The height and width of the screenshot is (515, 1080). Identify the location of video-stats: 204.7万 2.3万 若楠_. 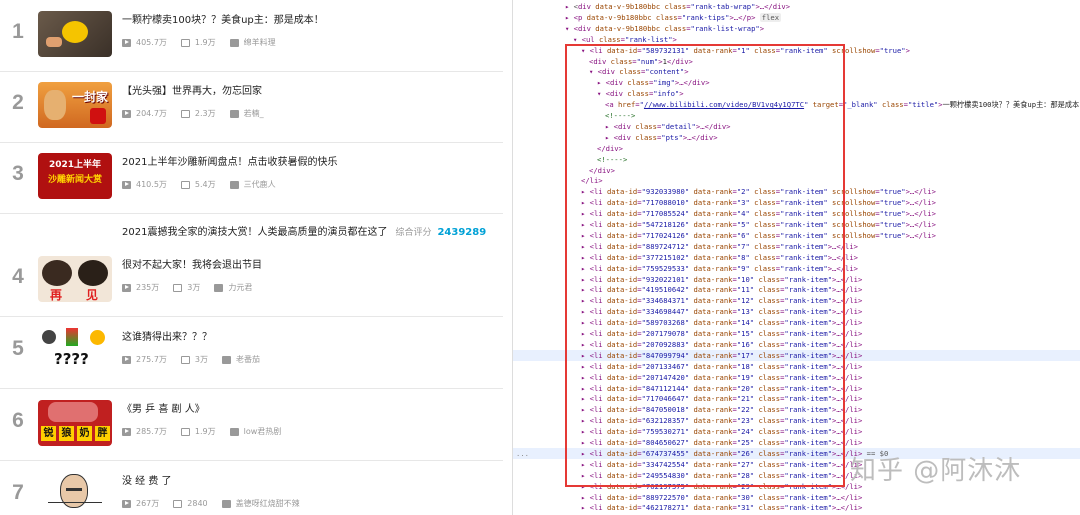
(193, 113).